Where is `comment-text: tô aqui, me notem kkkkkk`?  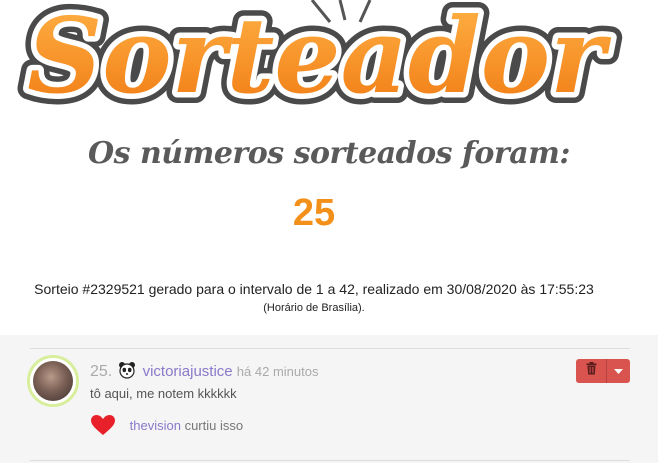 comment-text: tô aqui, me notem kkkkkk is located at coordinates (163, 393).